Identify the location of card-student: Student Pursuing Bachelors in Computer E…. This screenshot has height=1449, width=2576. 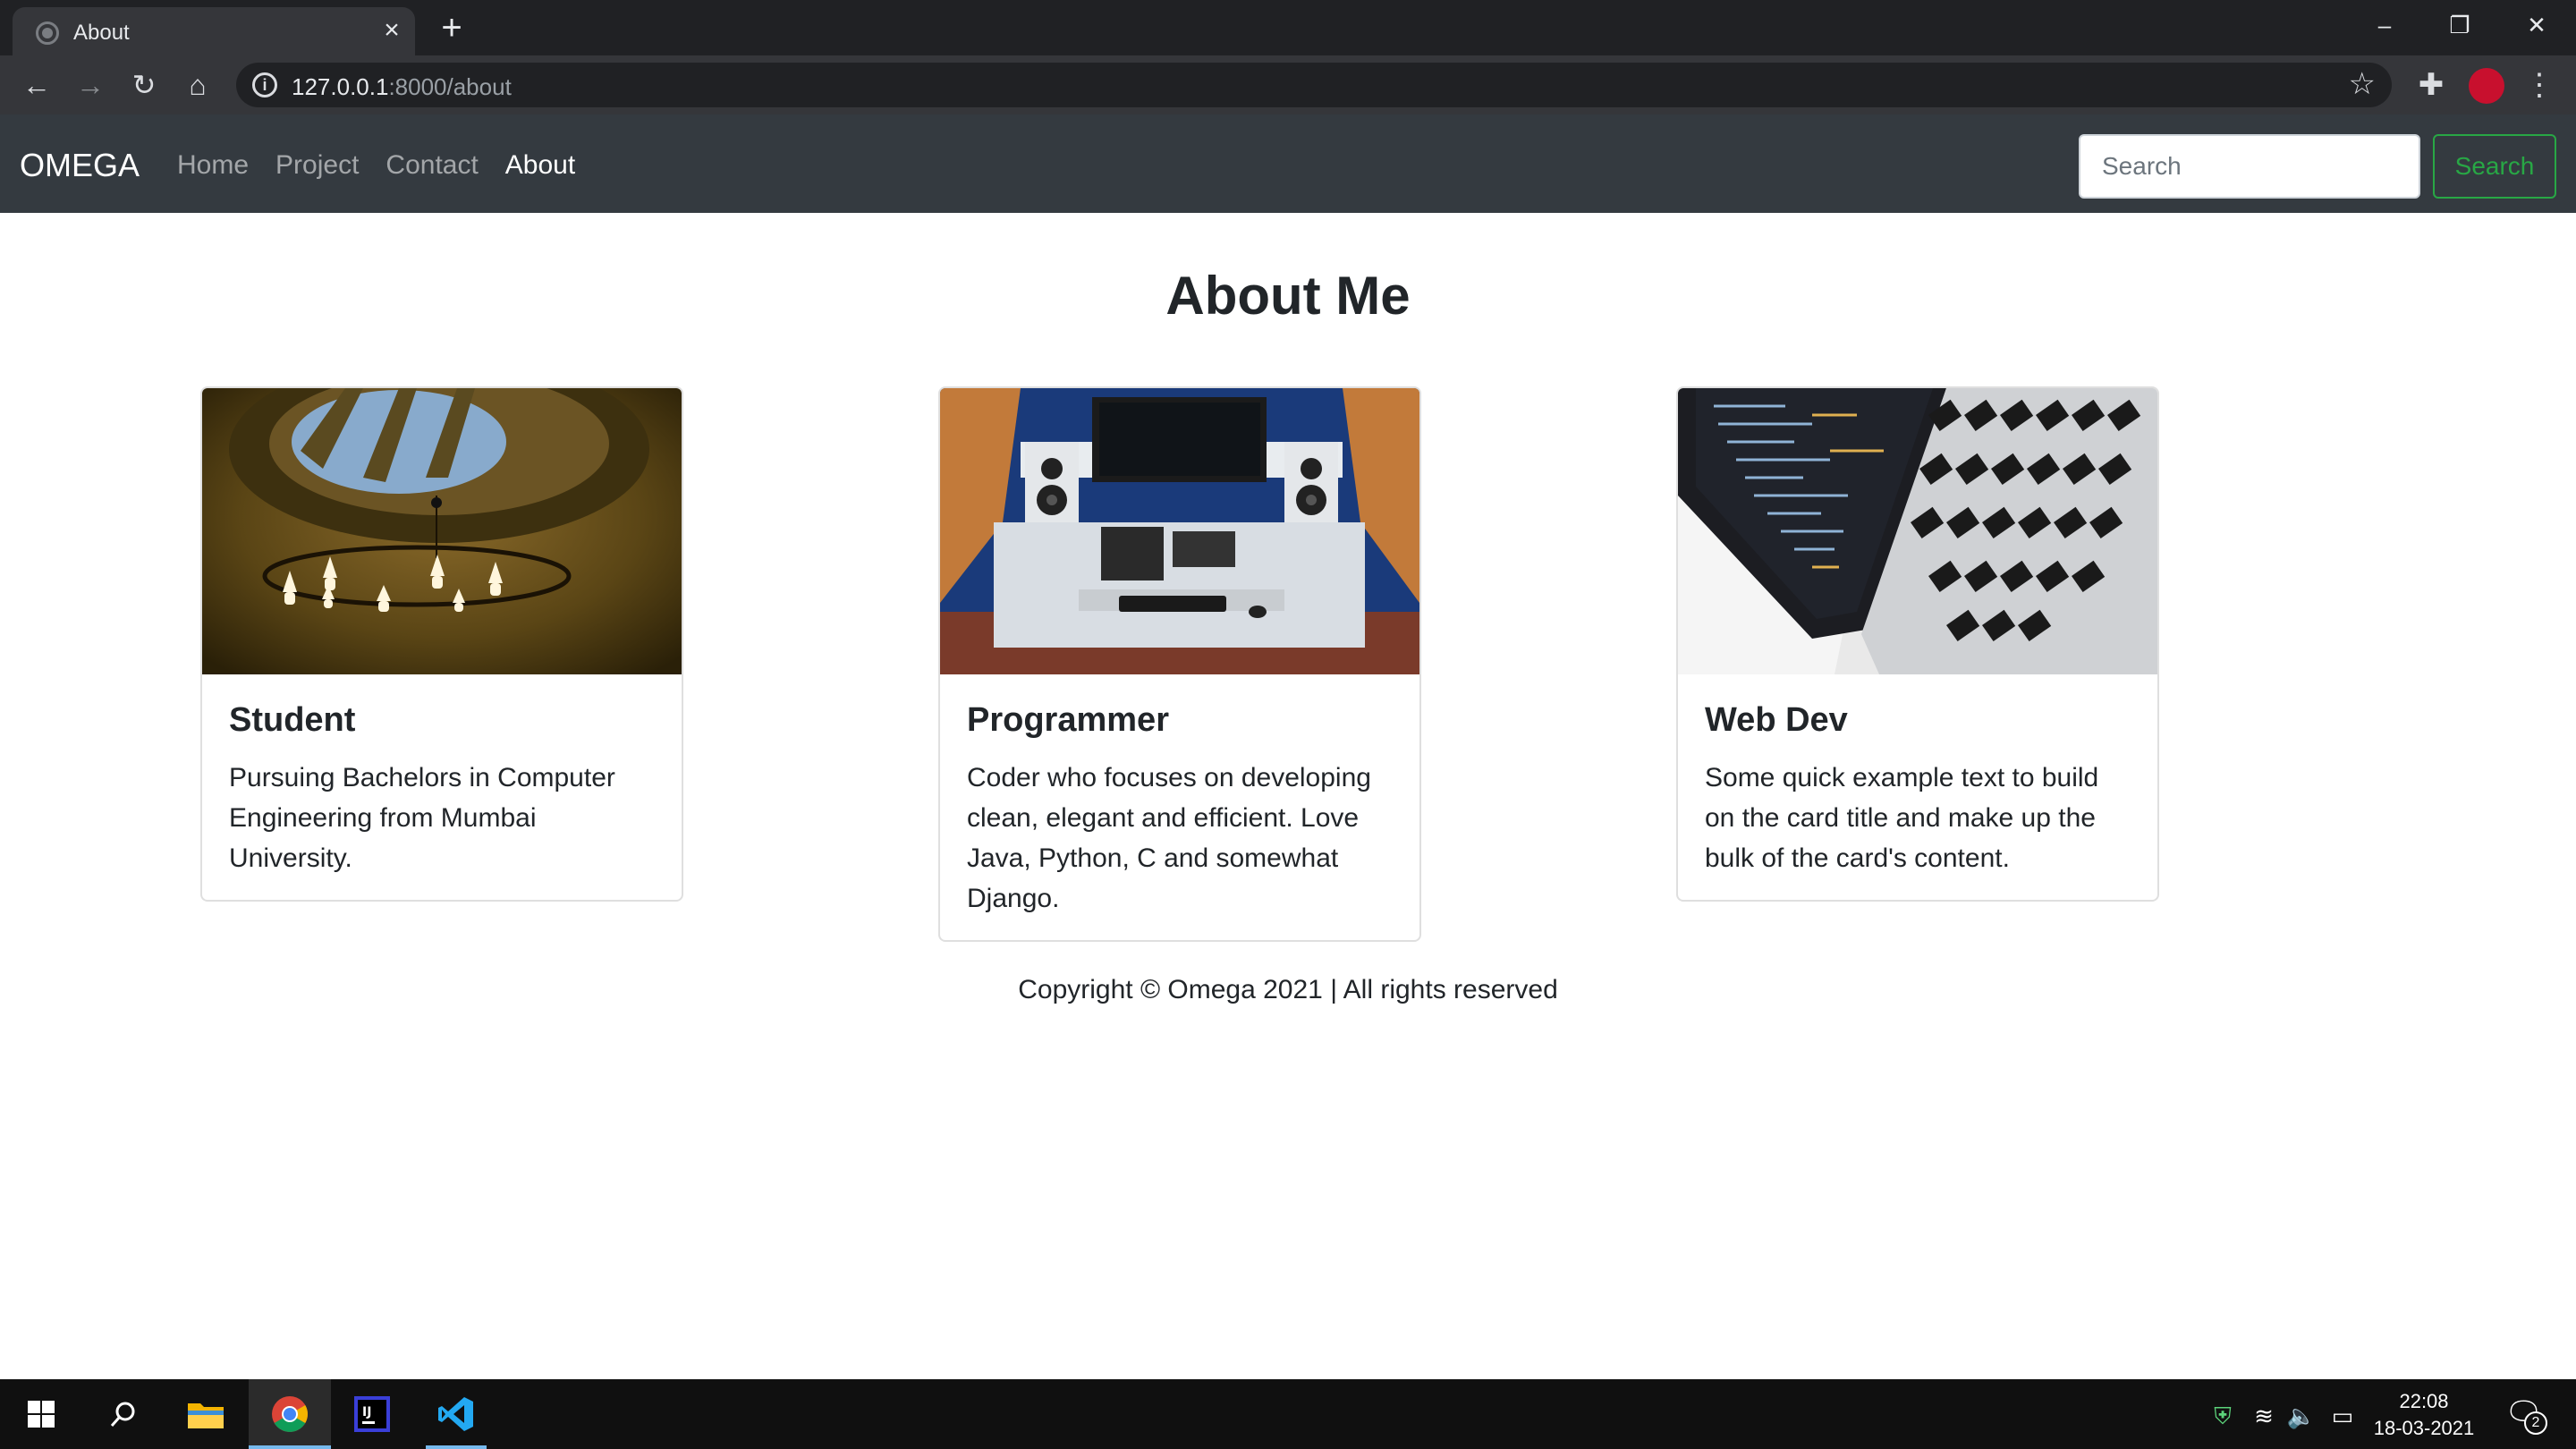
(441, 644).